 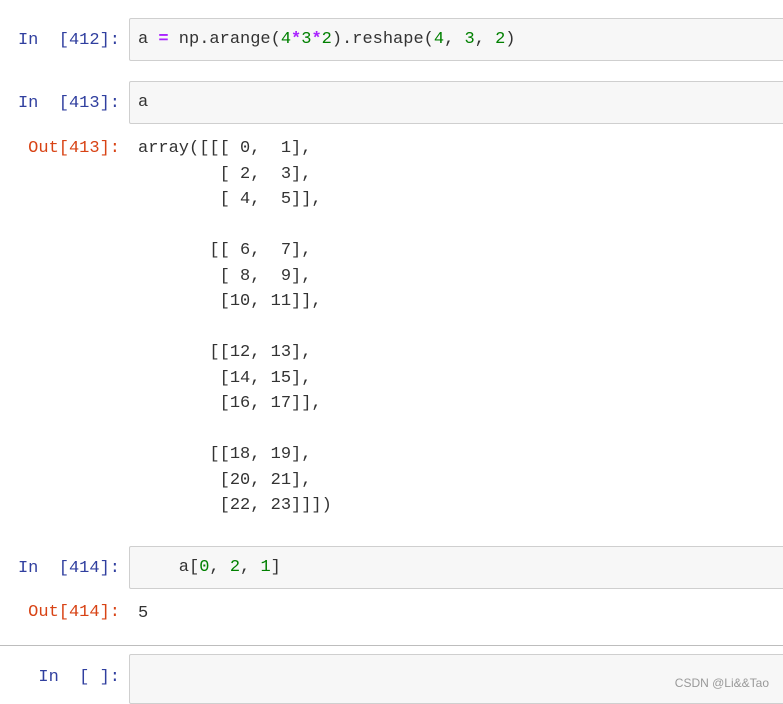 I want to click on code-cell-414: a[0, 2, 1], so click(x=456, y=567).